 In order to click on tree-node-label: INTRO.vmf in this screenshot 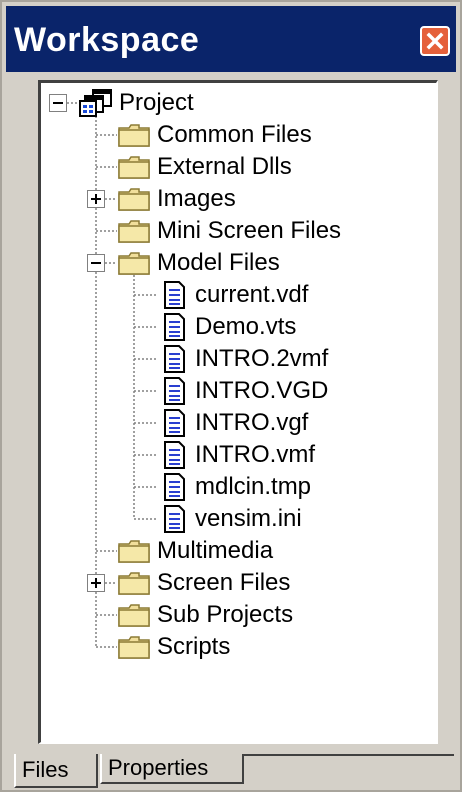, I will do `click(255, 454)`.